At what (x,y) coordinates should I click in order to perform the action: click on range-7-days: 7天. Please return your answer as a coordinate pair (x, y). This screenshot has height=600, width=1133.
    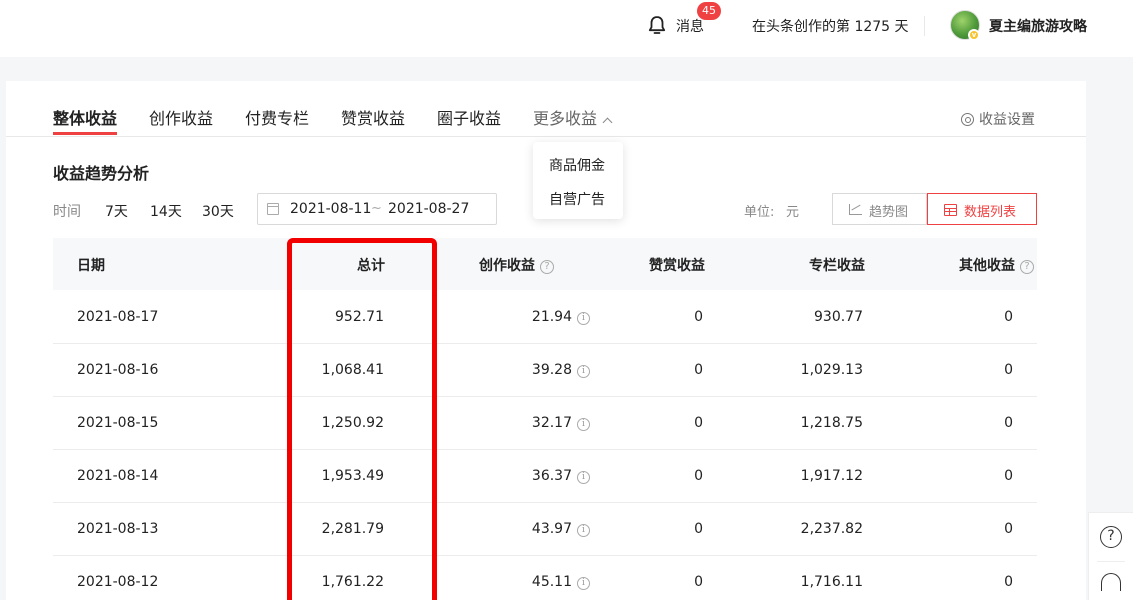
    Looking at the image, I should click on (116, 211).